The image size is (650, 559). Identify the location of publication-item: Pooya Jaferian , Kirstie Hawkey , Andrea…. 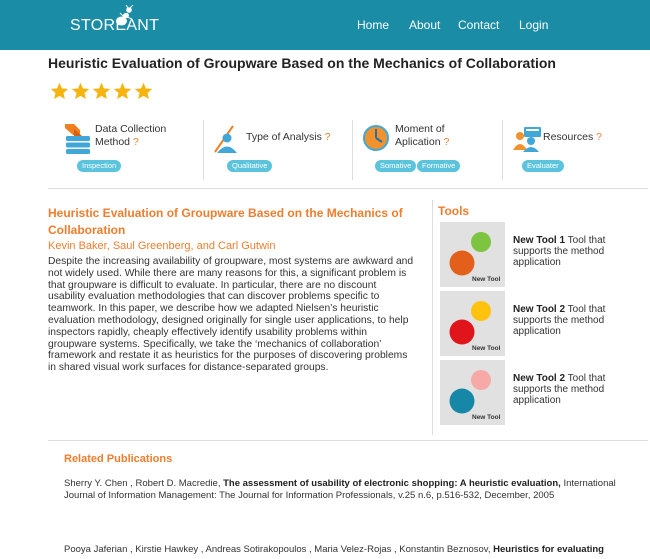
(356, 551).